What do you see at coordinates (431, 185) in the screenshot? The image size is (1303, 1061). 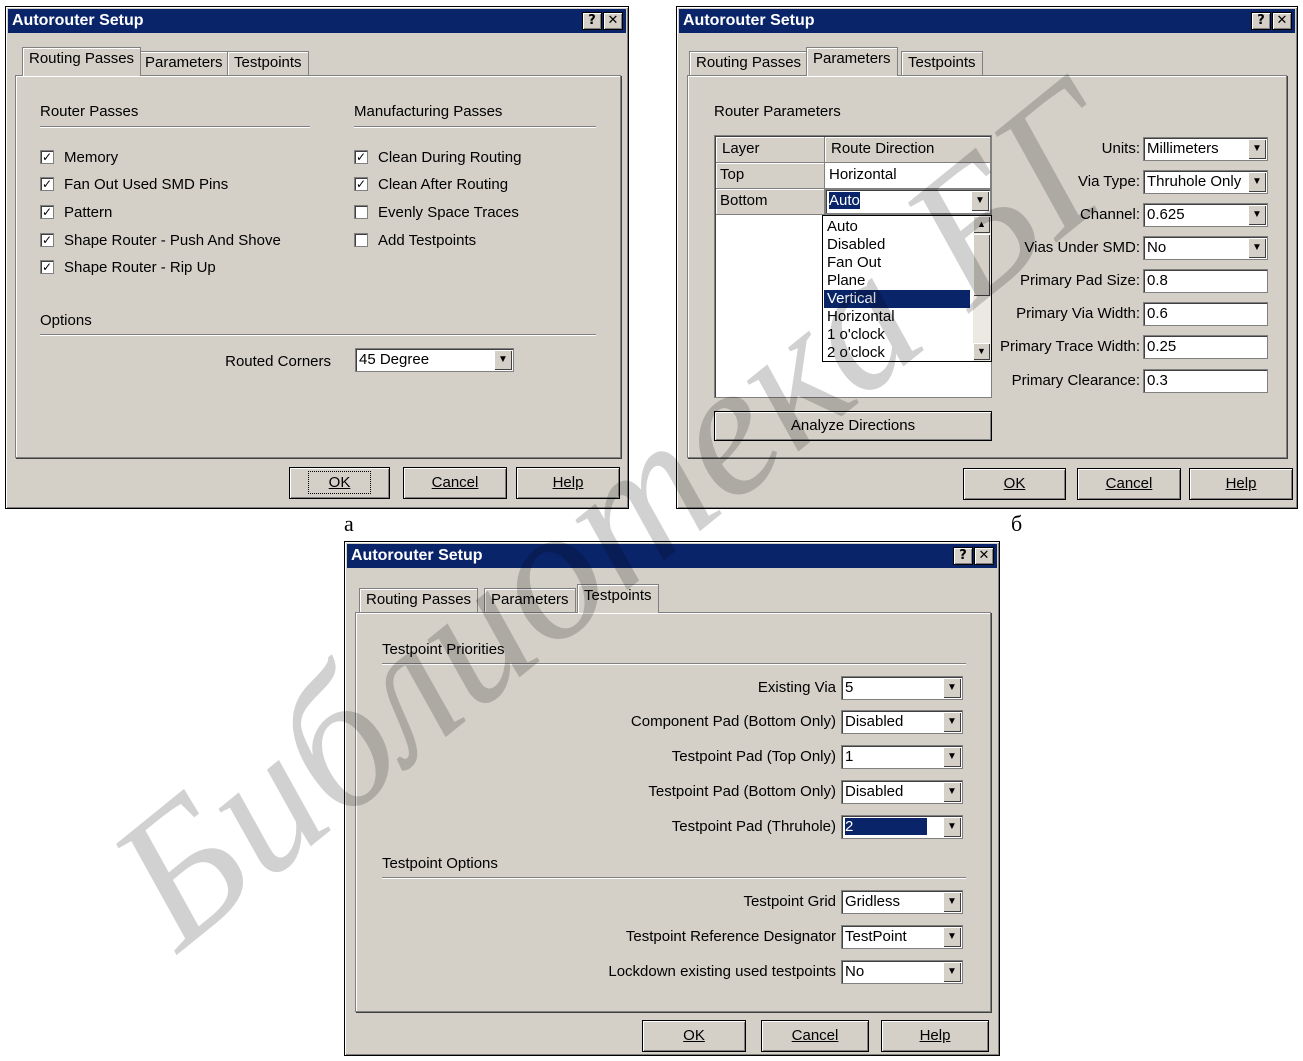 I see `checkbox-clean-after: ✓ Clean After Routing` at bounding box center [431, 185].